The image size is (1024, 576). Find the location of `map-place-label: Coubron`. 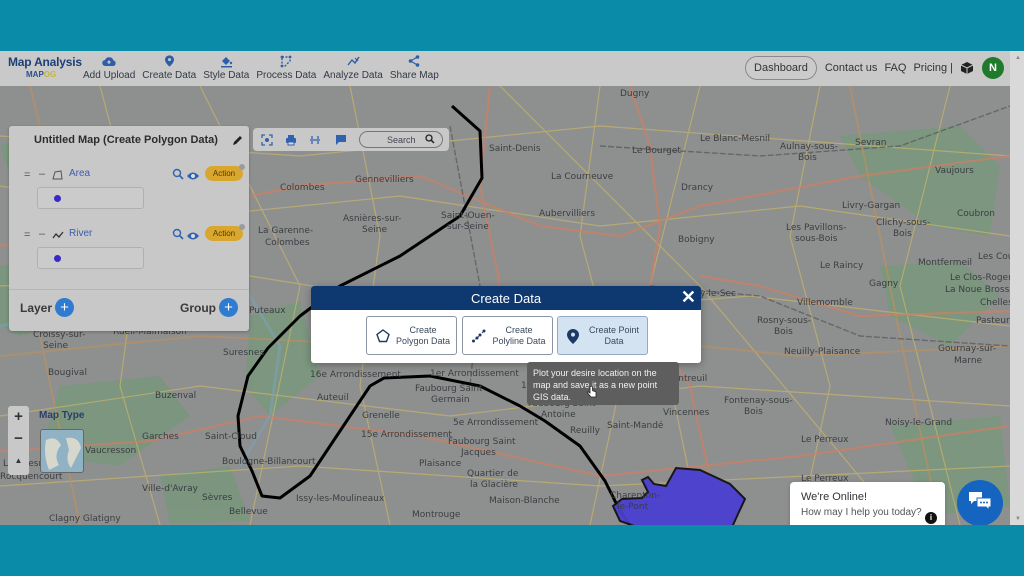

map-place-label: Coubron is located at coordinates (976, 214).